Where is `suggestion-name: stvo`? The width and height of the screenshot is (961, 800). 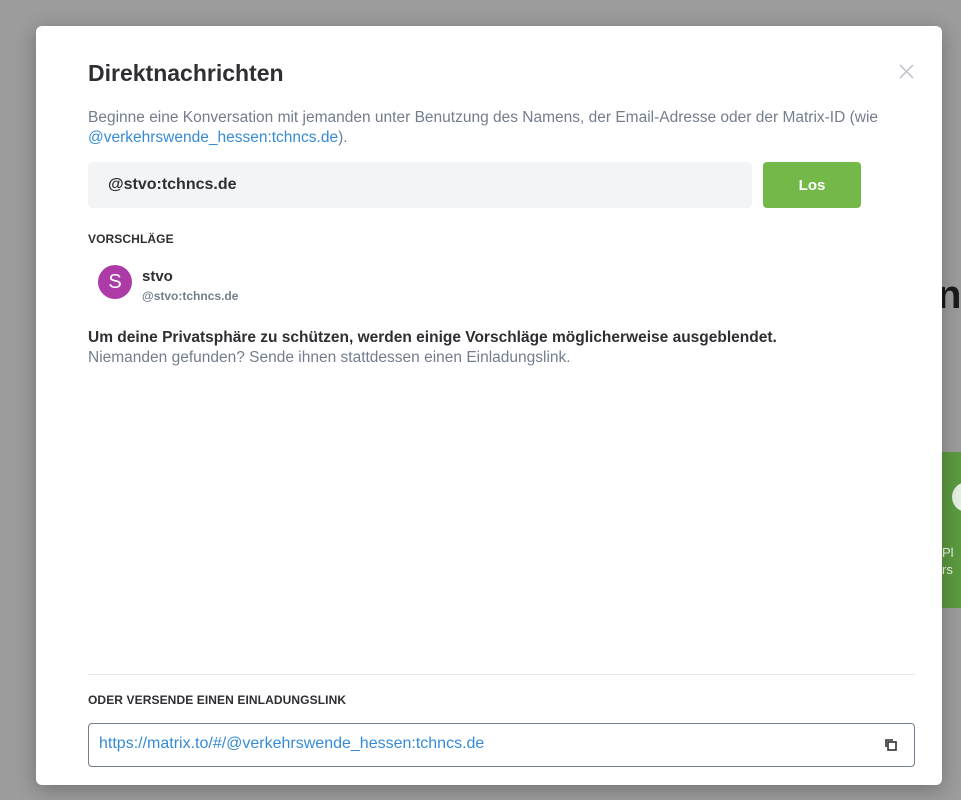 suggestion-name: stvo is located at coordinates (157, 276).